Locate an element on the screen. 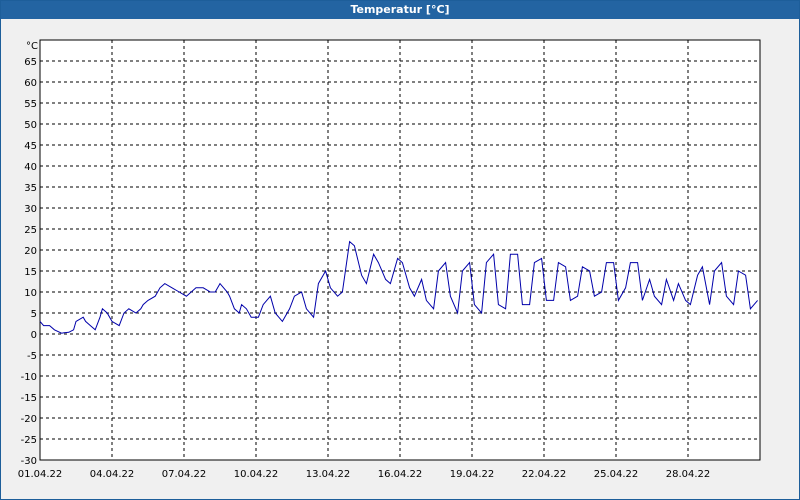  y-tick-label: 60 is located at coordinates (30, 83).